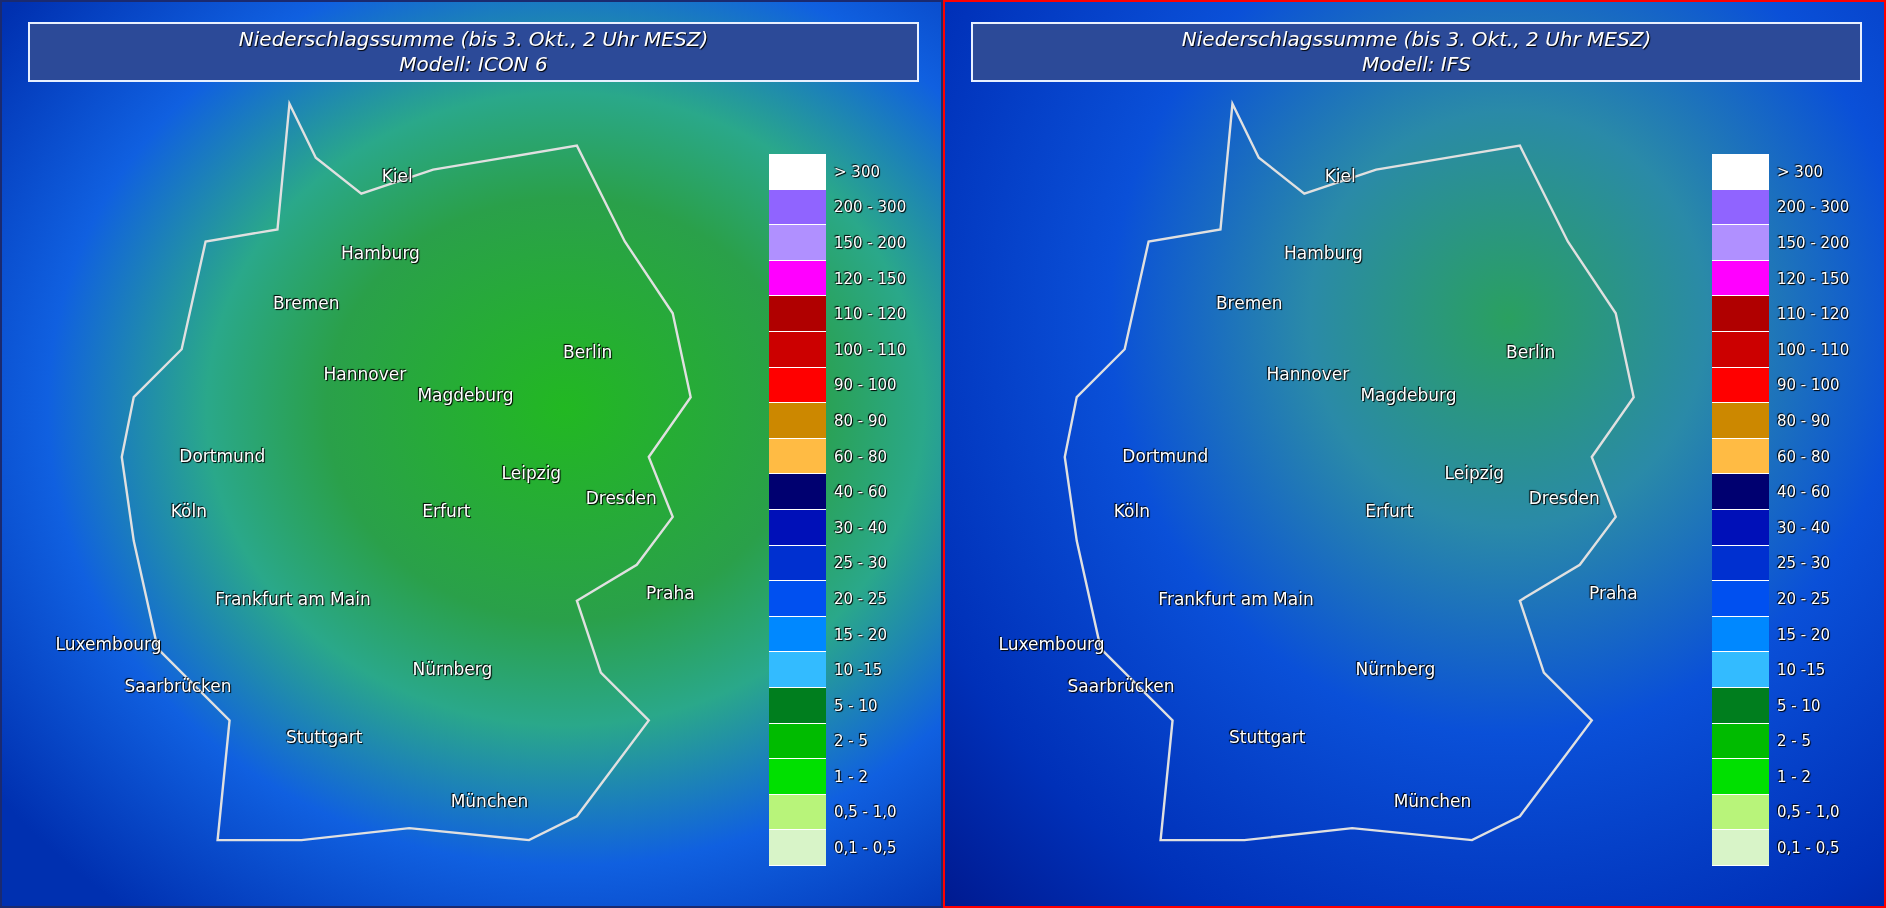 This screenshot has width=1886, height=908. Describe the element at coordinates (473, 64) in the screenshot. I see `model-name: Modell: ICON 6` at that location.